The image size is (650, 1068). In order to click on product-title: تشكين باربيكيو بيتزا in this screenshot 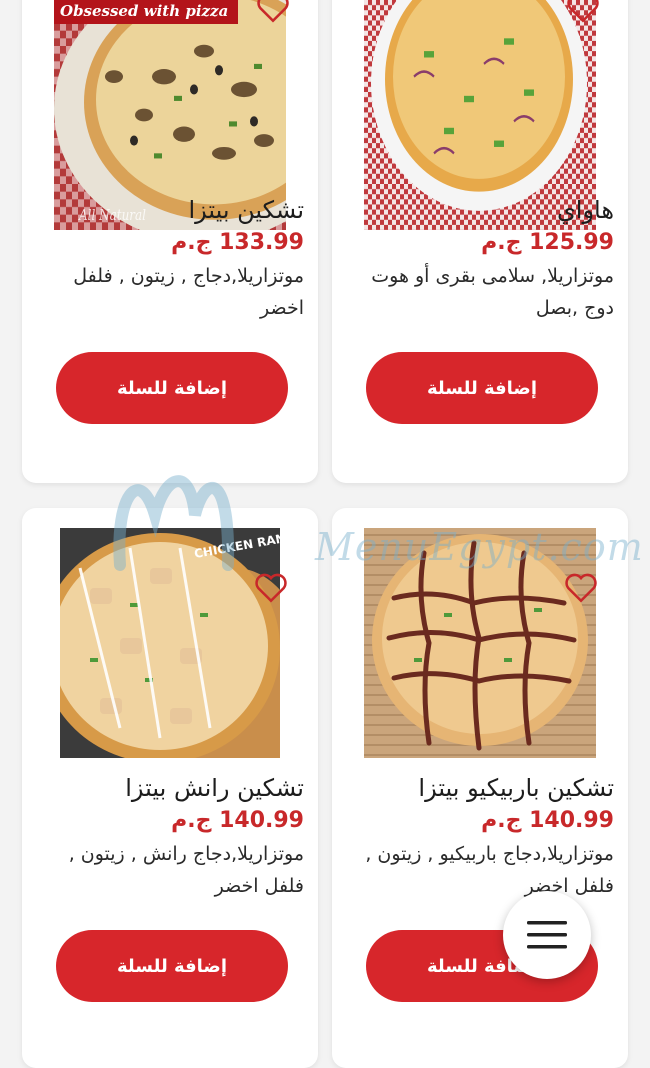, I will do `click(516, 788)`.